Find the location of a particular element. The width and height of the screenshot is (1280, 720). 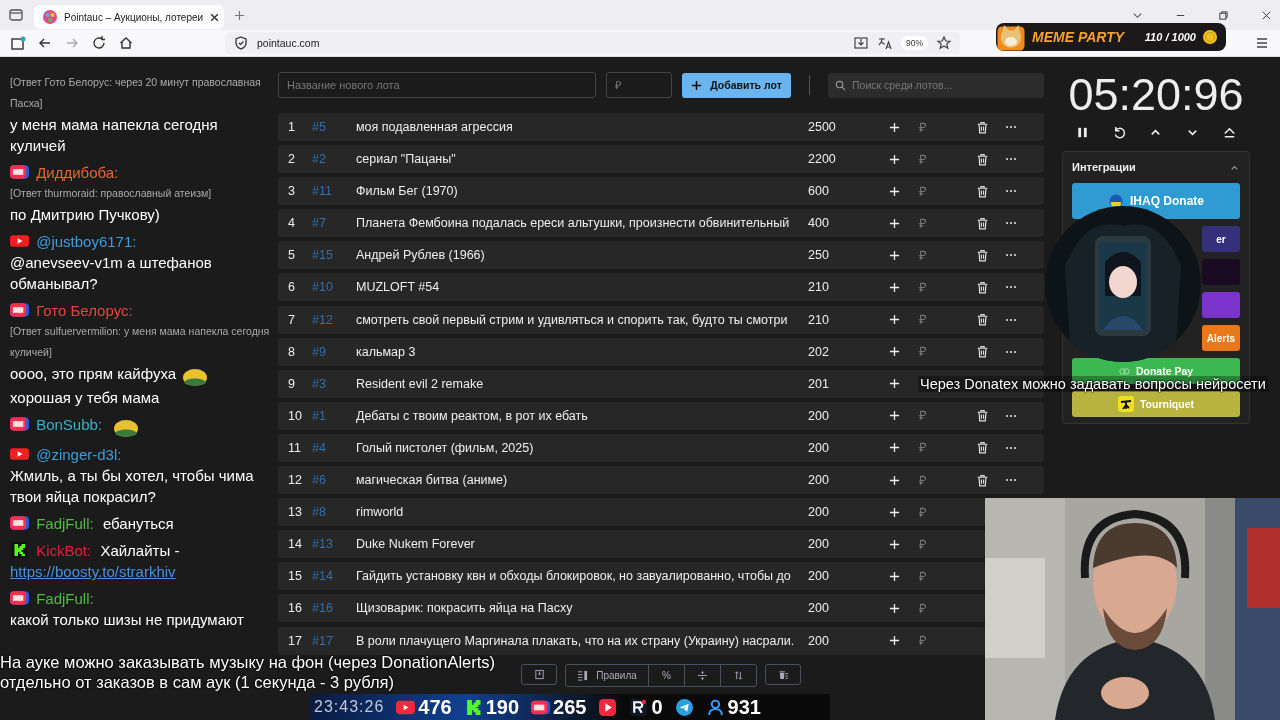

lot-name: Дебаты с твоим реактом, в рот их ебать is located at coordinates (472, 415).